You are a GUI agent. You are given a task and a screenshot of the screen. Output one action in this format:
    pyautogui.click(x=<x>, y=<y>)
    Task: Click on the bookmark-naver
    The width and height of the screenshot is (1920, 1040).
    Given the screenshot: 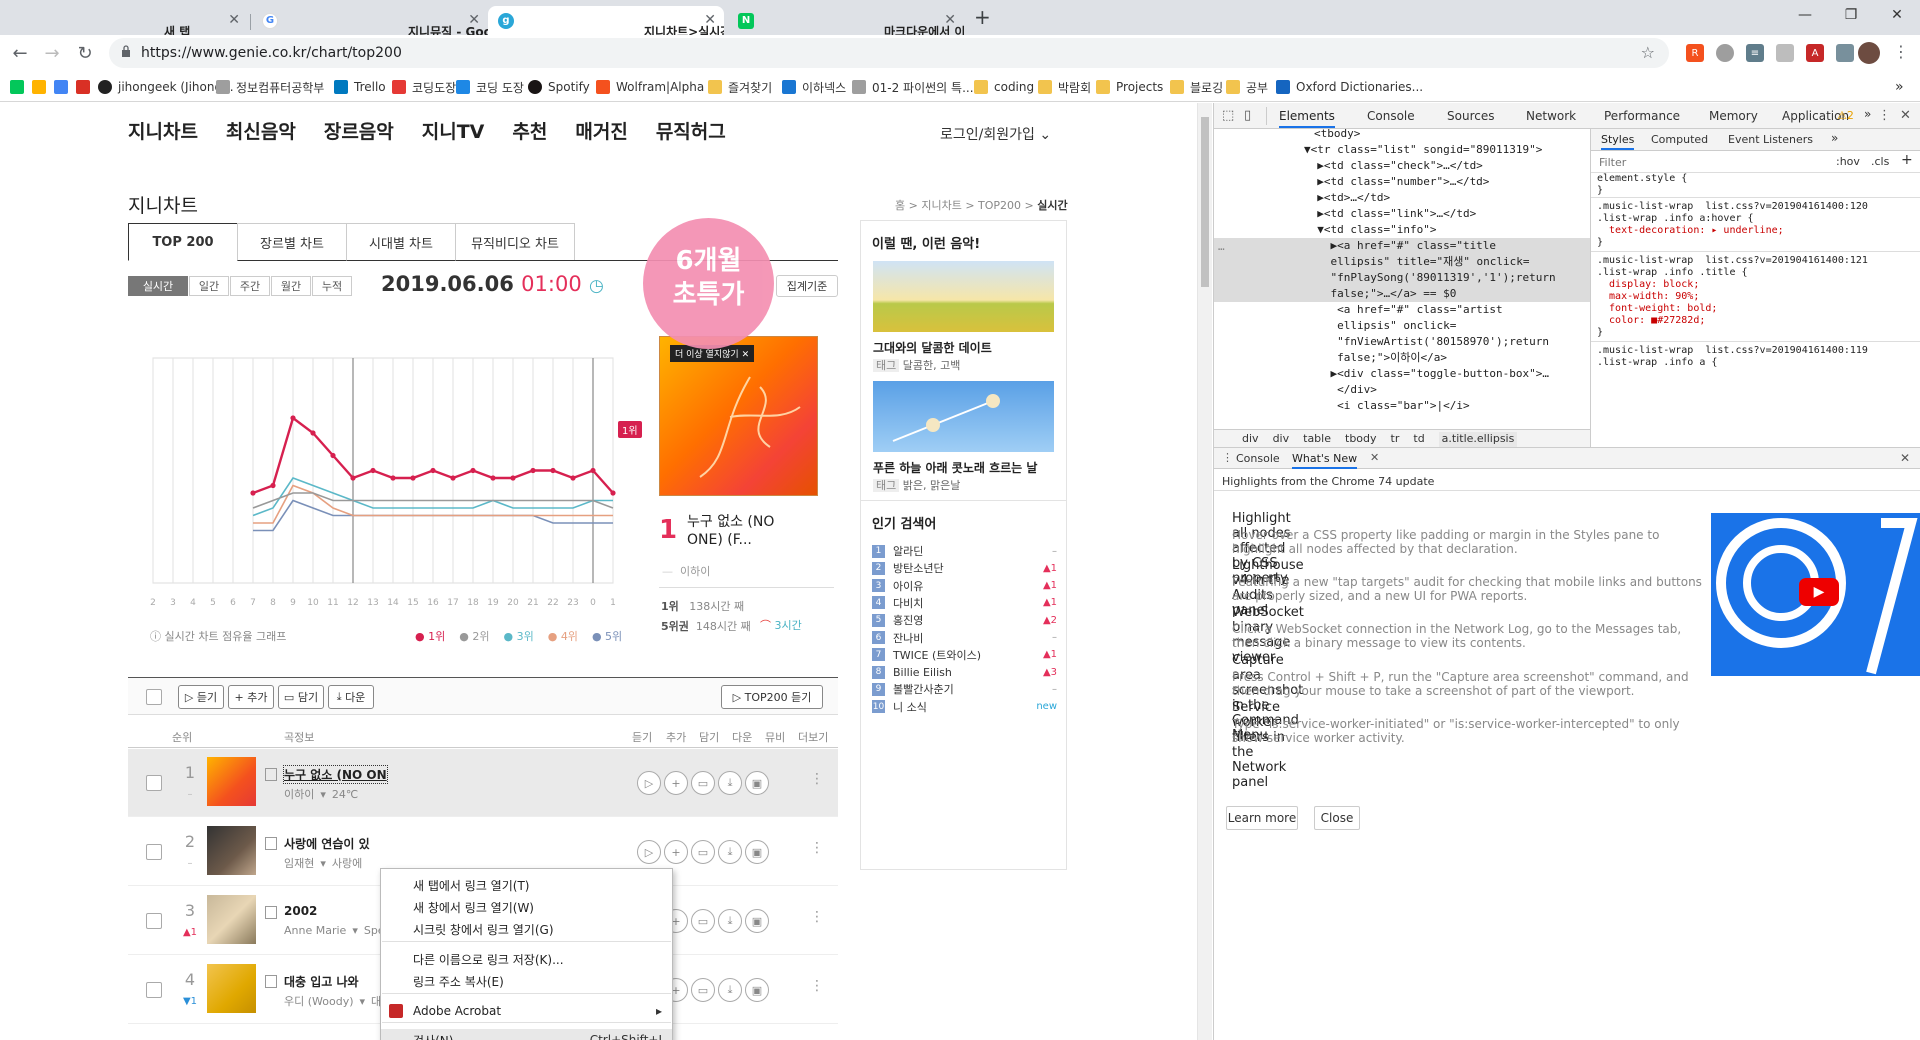 What is the action you would take?
    pyautogui.click(x=20, y=87)
    